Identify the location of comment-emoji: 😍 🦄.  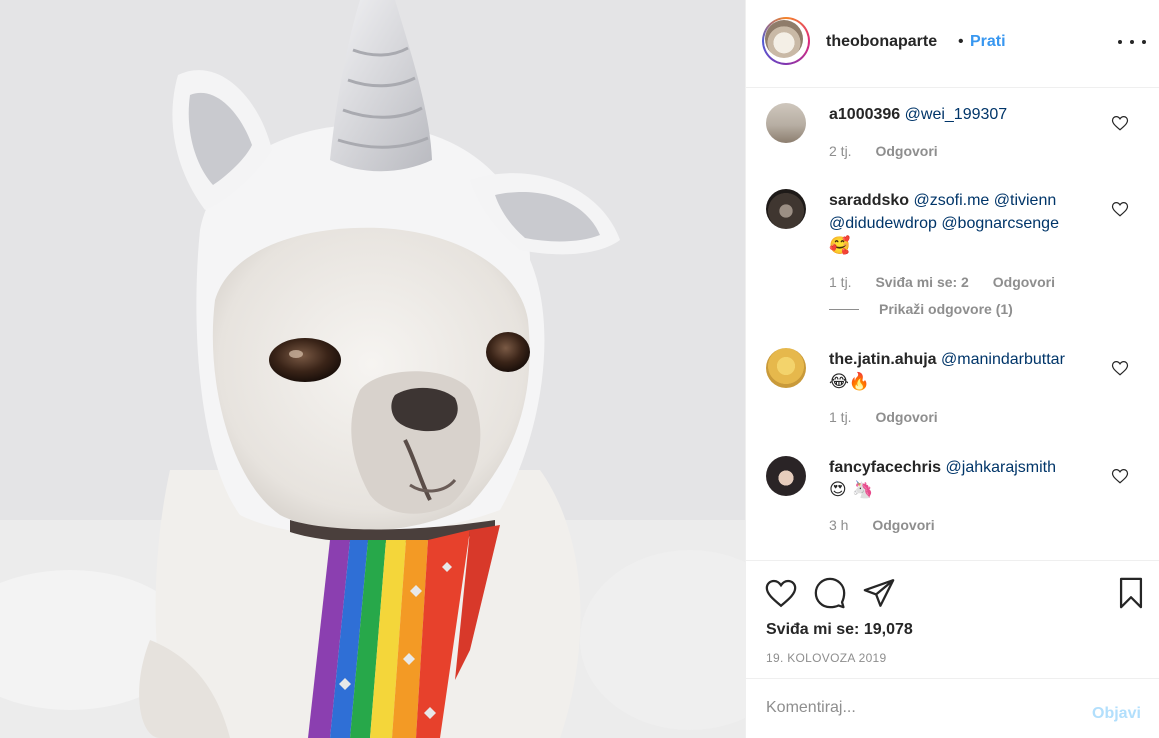
(851, 490).